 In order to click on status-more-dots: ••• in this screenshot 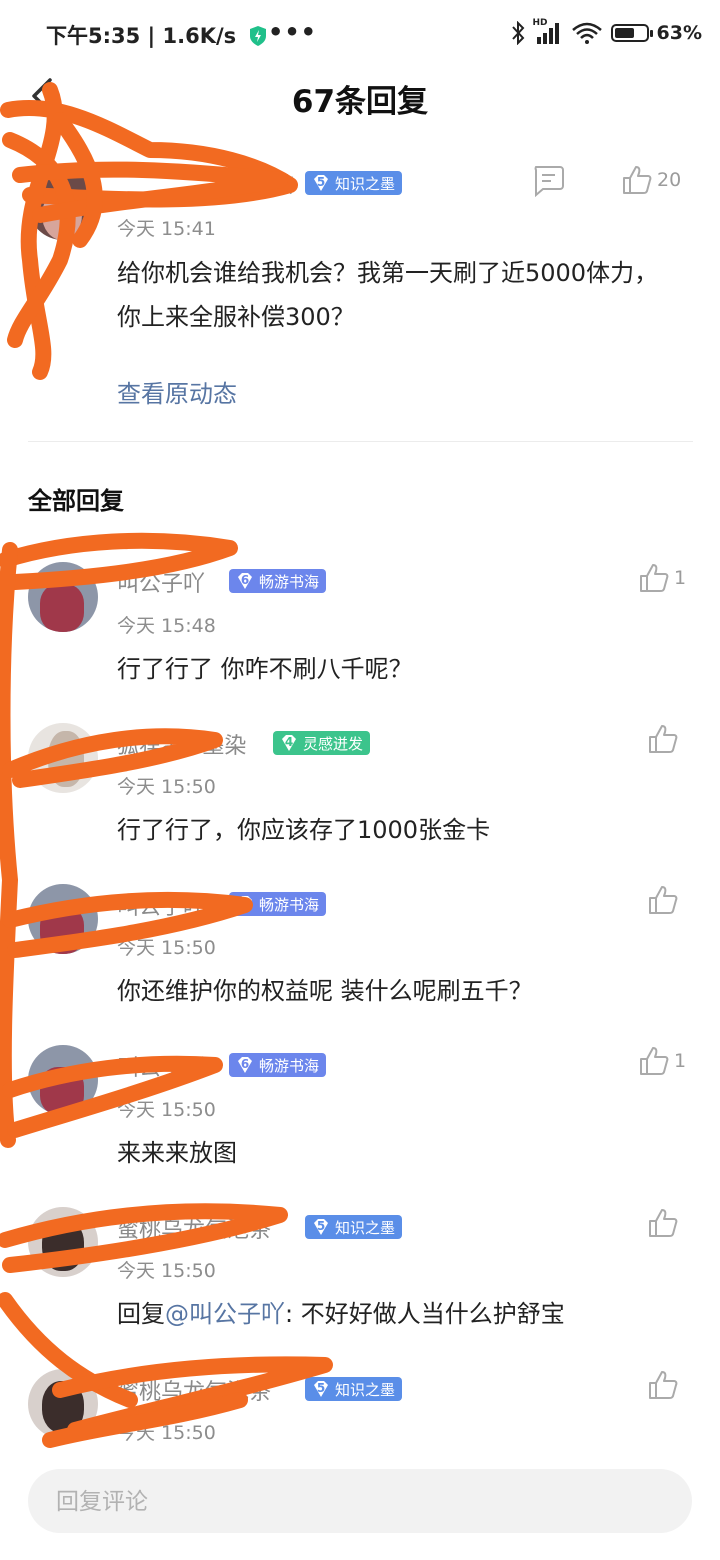, I will do `click(293, 32)`.